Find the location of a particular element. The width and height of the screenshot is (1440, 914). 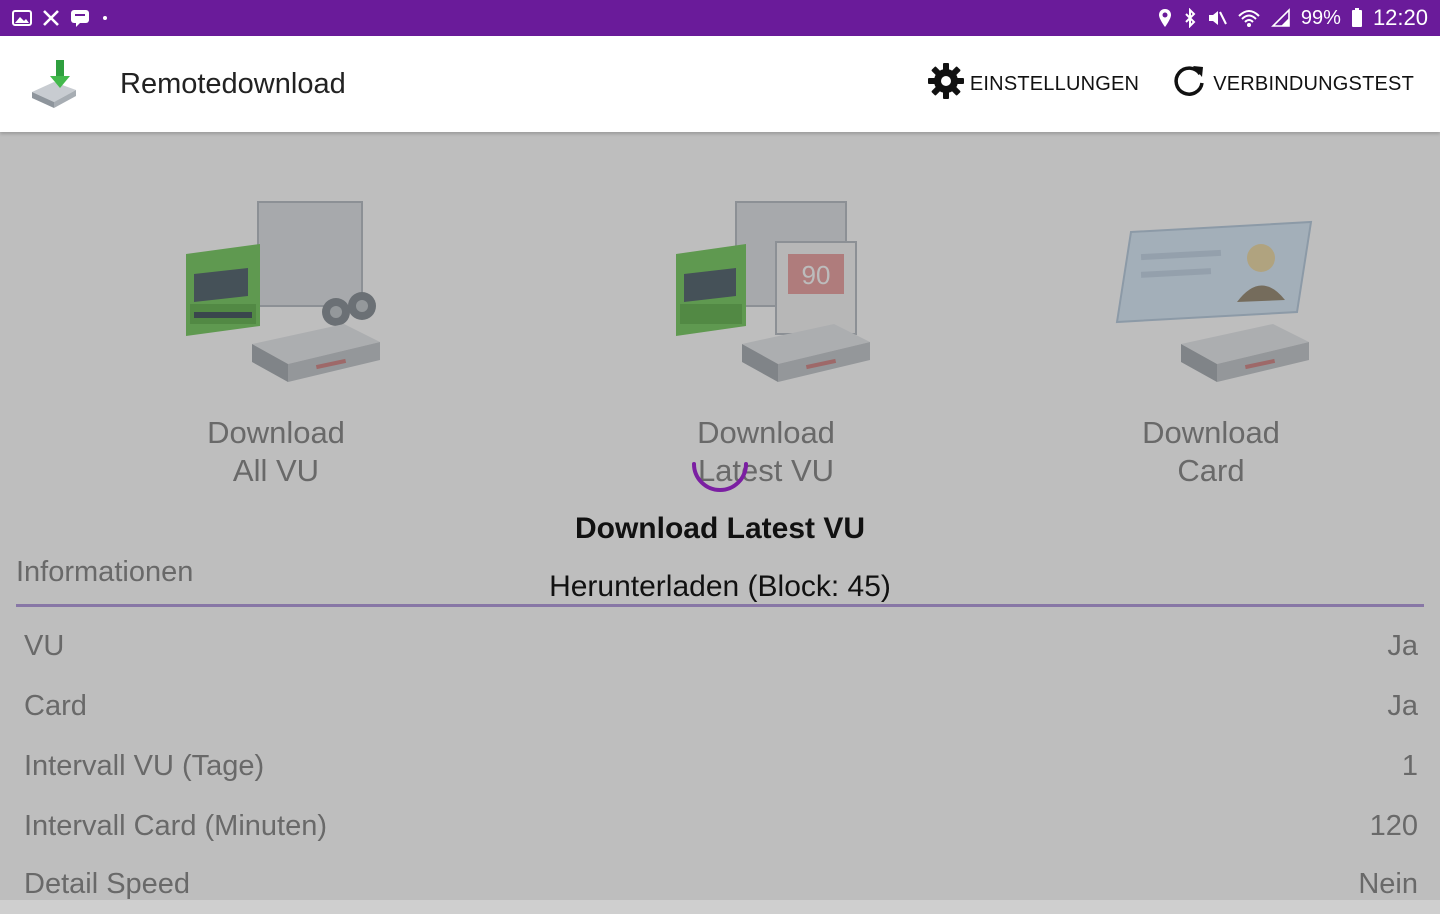

battery-percent: 99% is located at coordinates (1320, 17).